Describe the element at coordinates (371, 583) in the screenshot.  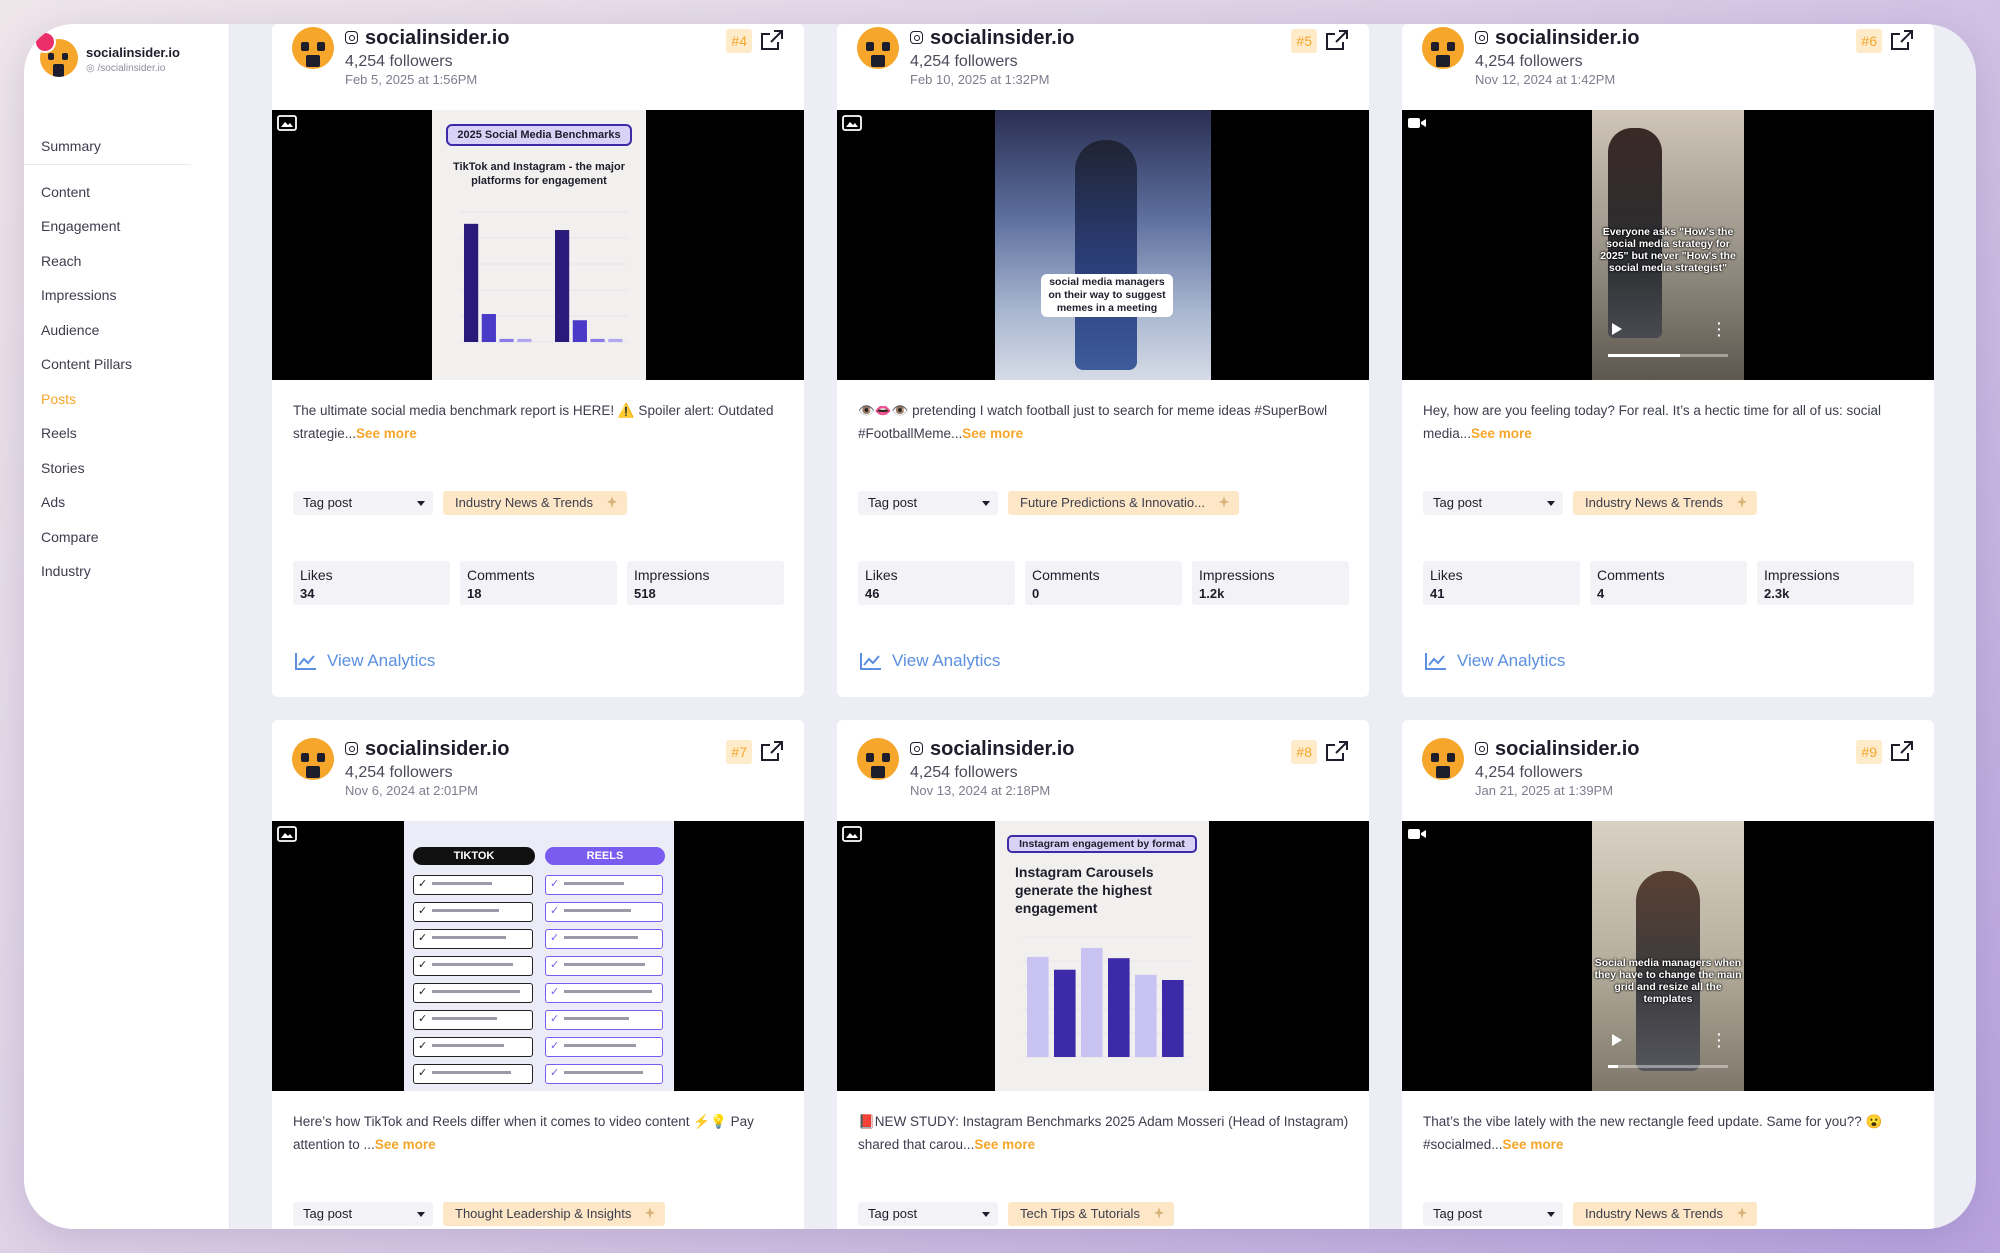
I see `metric-likes: Likes 34` at that location.